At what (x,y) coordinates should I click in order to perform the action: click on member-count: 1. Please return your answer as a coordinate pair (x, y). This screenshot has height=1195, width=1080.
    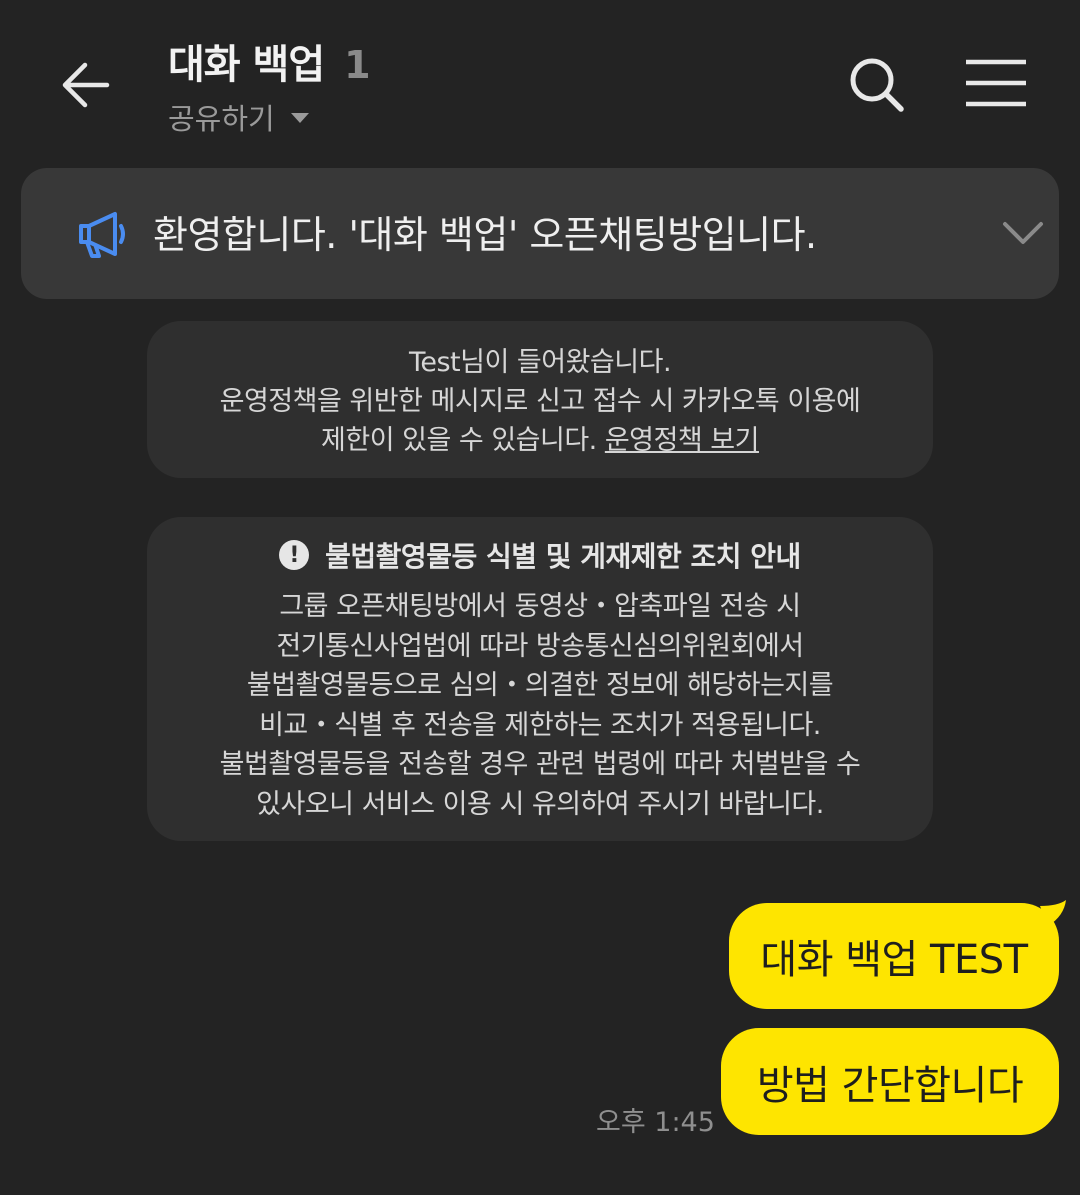
    Looking at the image, I should click on (357, 65).